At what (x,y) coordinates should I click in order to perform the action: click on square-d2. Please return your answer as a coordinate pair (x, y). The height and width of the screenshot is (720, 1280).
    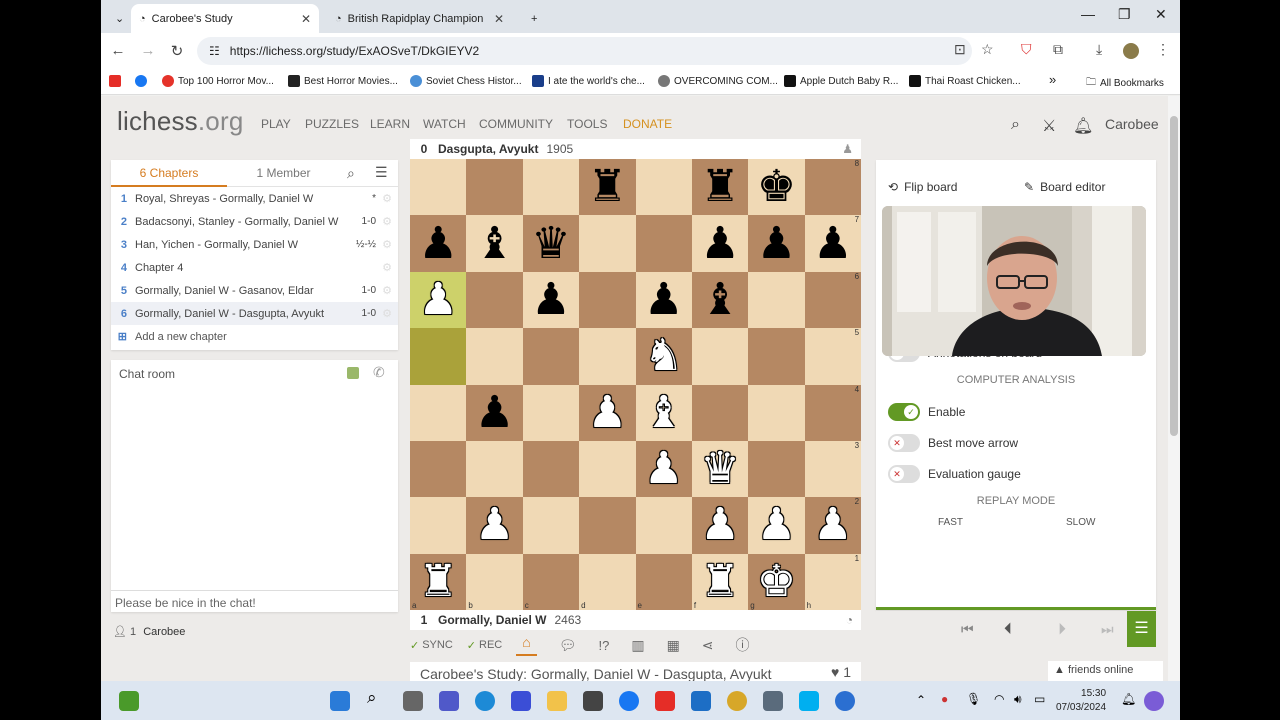
    Looking at the image, I should click on (607, 525).